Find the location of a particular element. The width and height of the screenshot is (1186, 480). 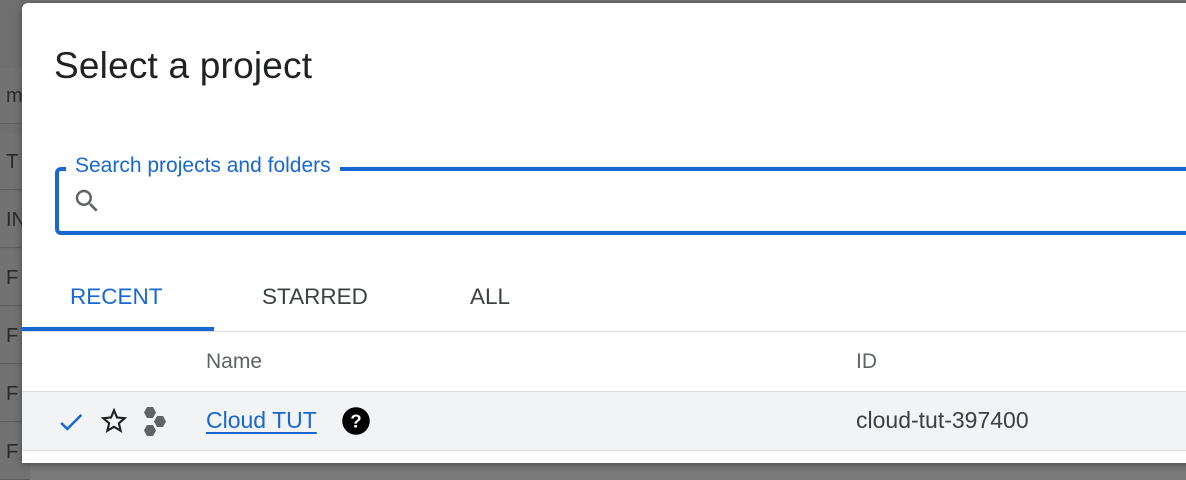

star-outline-icon is located at coordinates (114, 421).